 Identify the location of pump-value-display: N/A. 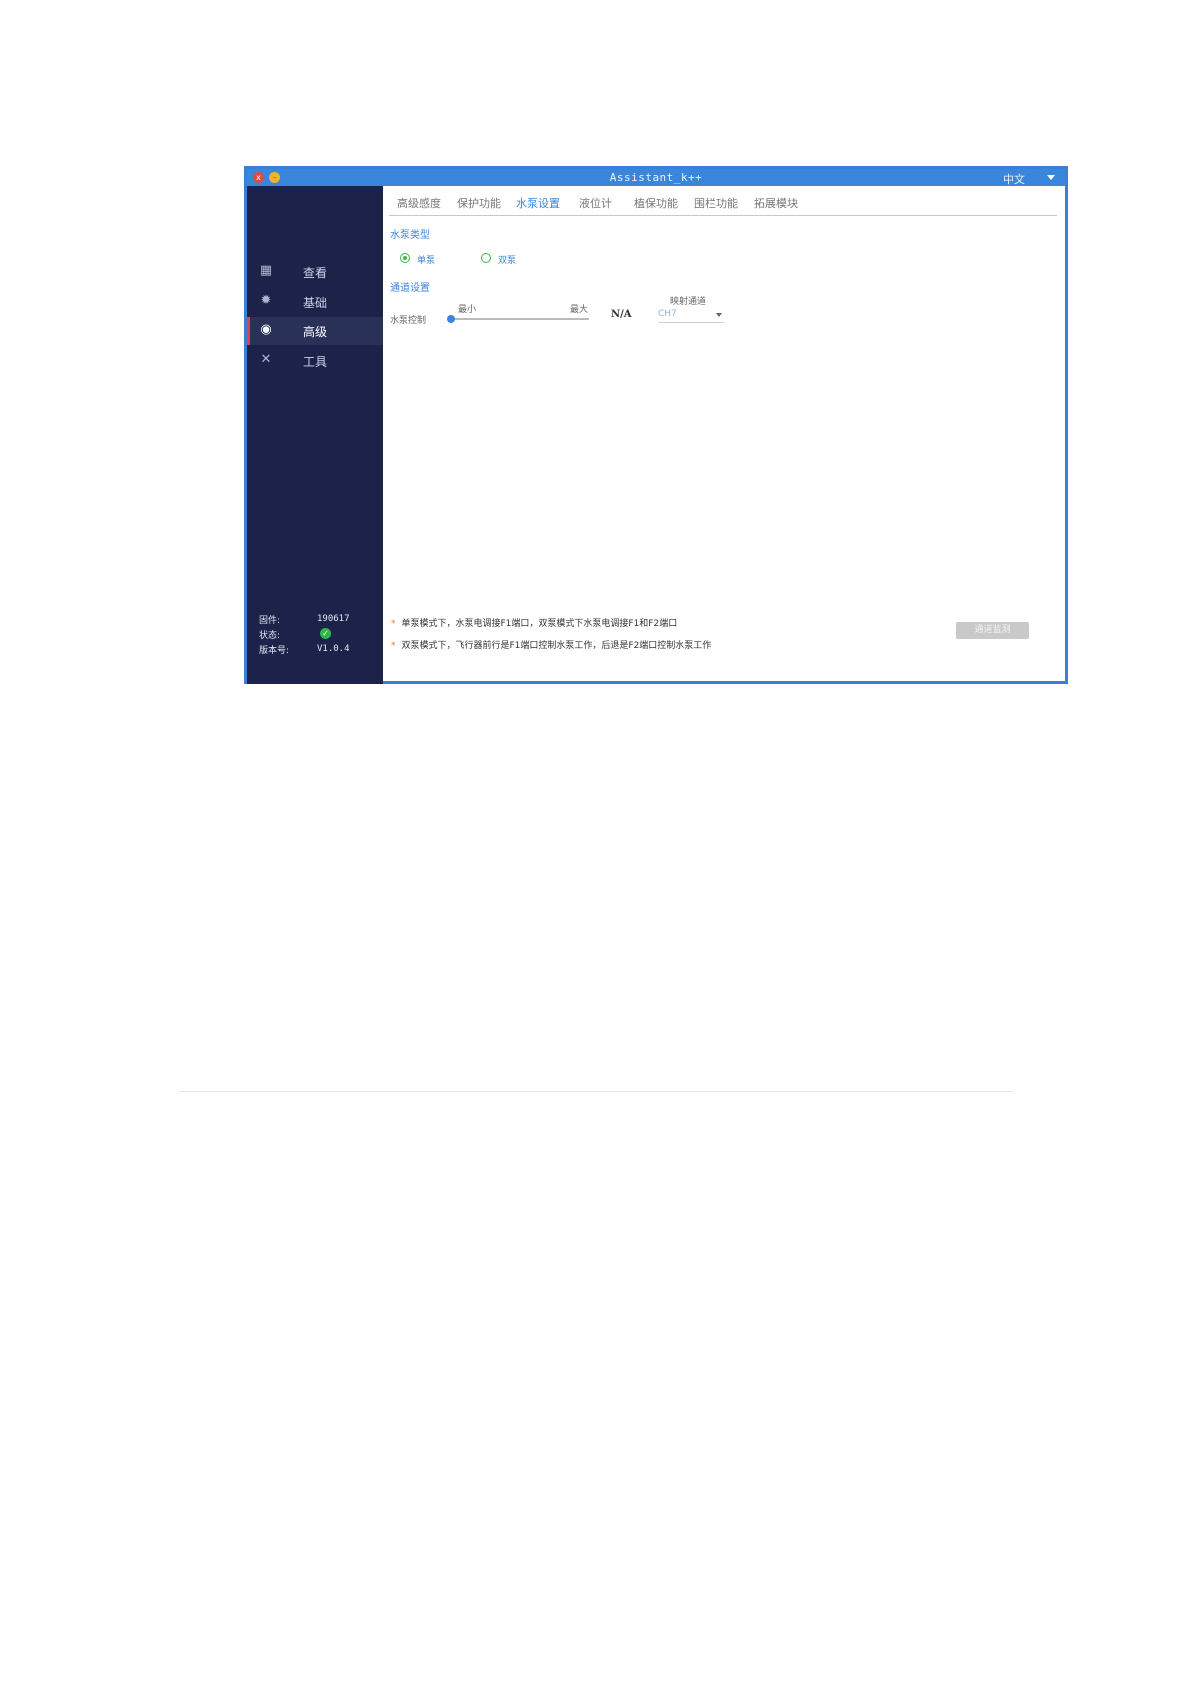
(621, 314).